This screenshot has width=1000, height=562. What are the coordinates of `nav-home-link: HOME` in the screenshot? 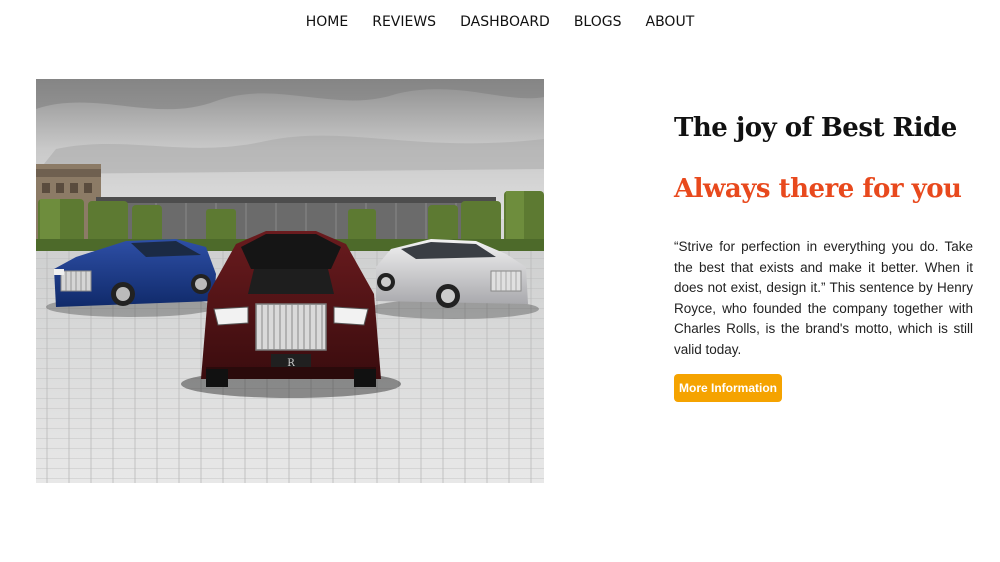 It's located at (327, 22).